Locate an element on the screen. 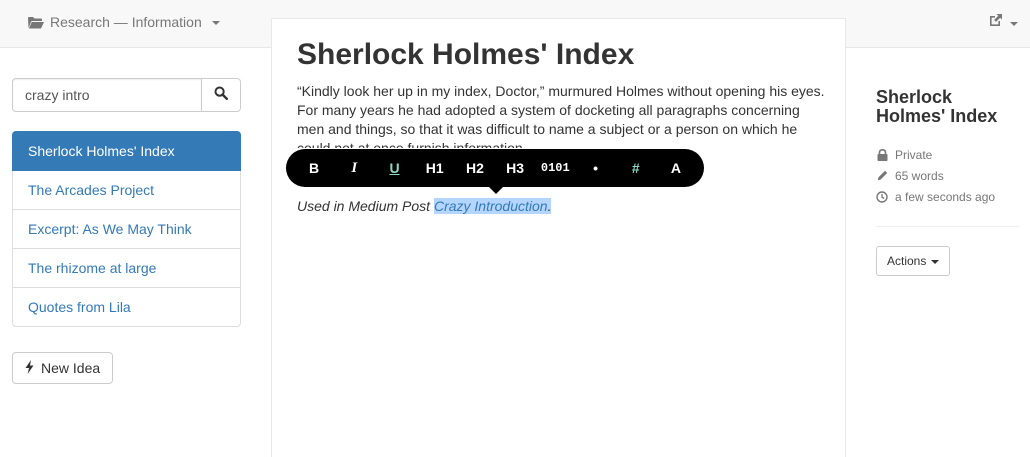  search-group is located at coordinates (126, 95).